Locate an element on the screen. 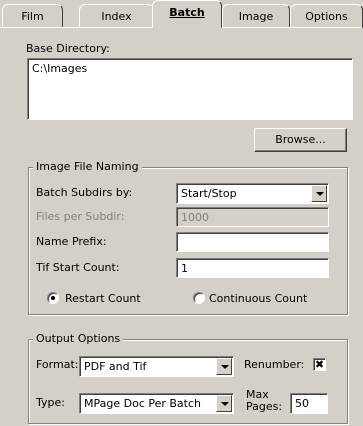 The height and width of the screenshot is (426, 363). tab-film-label: Film is located at coordinates (32, 16).